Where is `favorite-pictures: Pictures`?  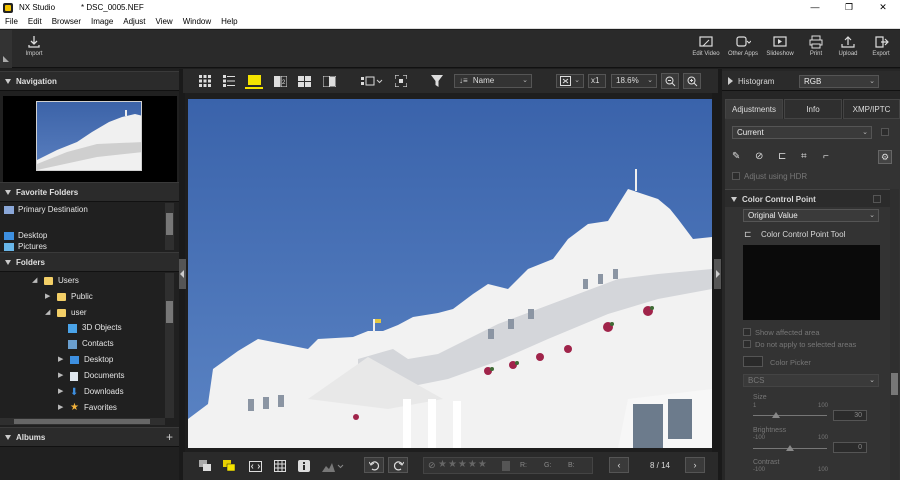 favorite-pictures: Pictures is located at coordinates (25, 247).